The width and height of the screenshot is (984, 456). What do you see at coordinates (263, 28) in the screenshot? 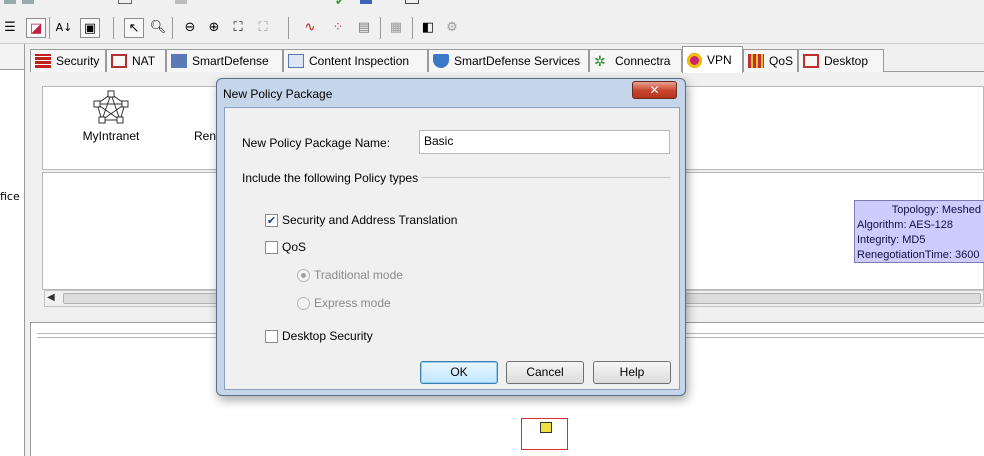
I see `fit-selection-icon: ⛶` at bounding box center [263, 28].